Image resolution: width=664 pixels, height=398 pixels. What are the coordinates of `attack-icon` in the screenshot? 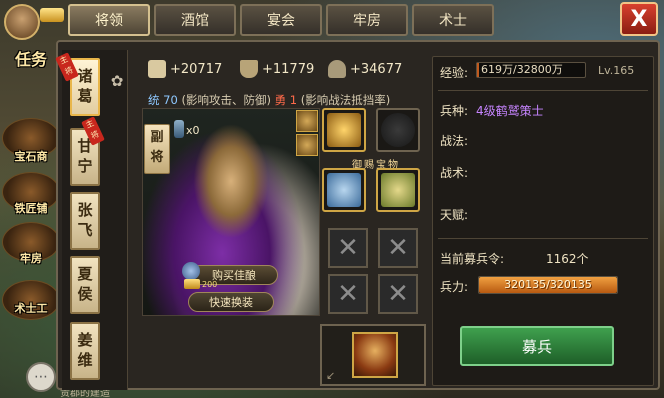 It's located at (157, 69).